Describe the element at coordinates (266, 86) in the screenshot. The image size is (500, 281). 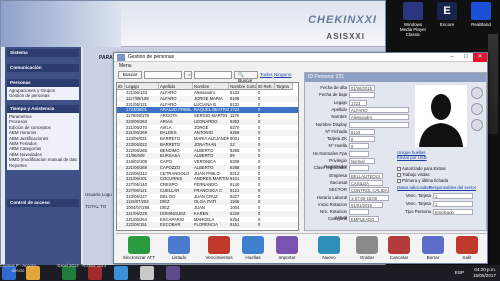
I see `grid-column-header: ID Reh..` at that location.